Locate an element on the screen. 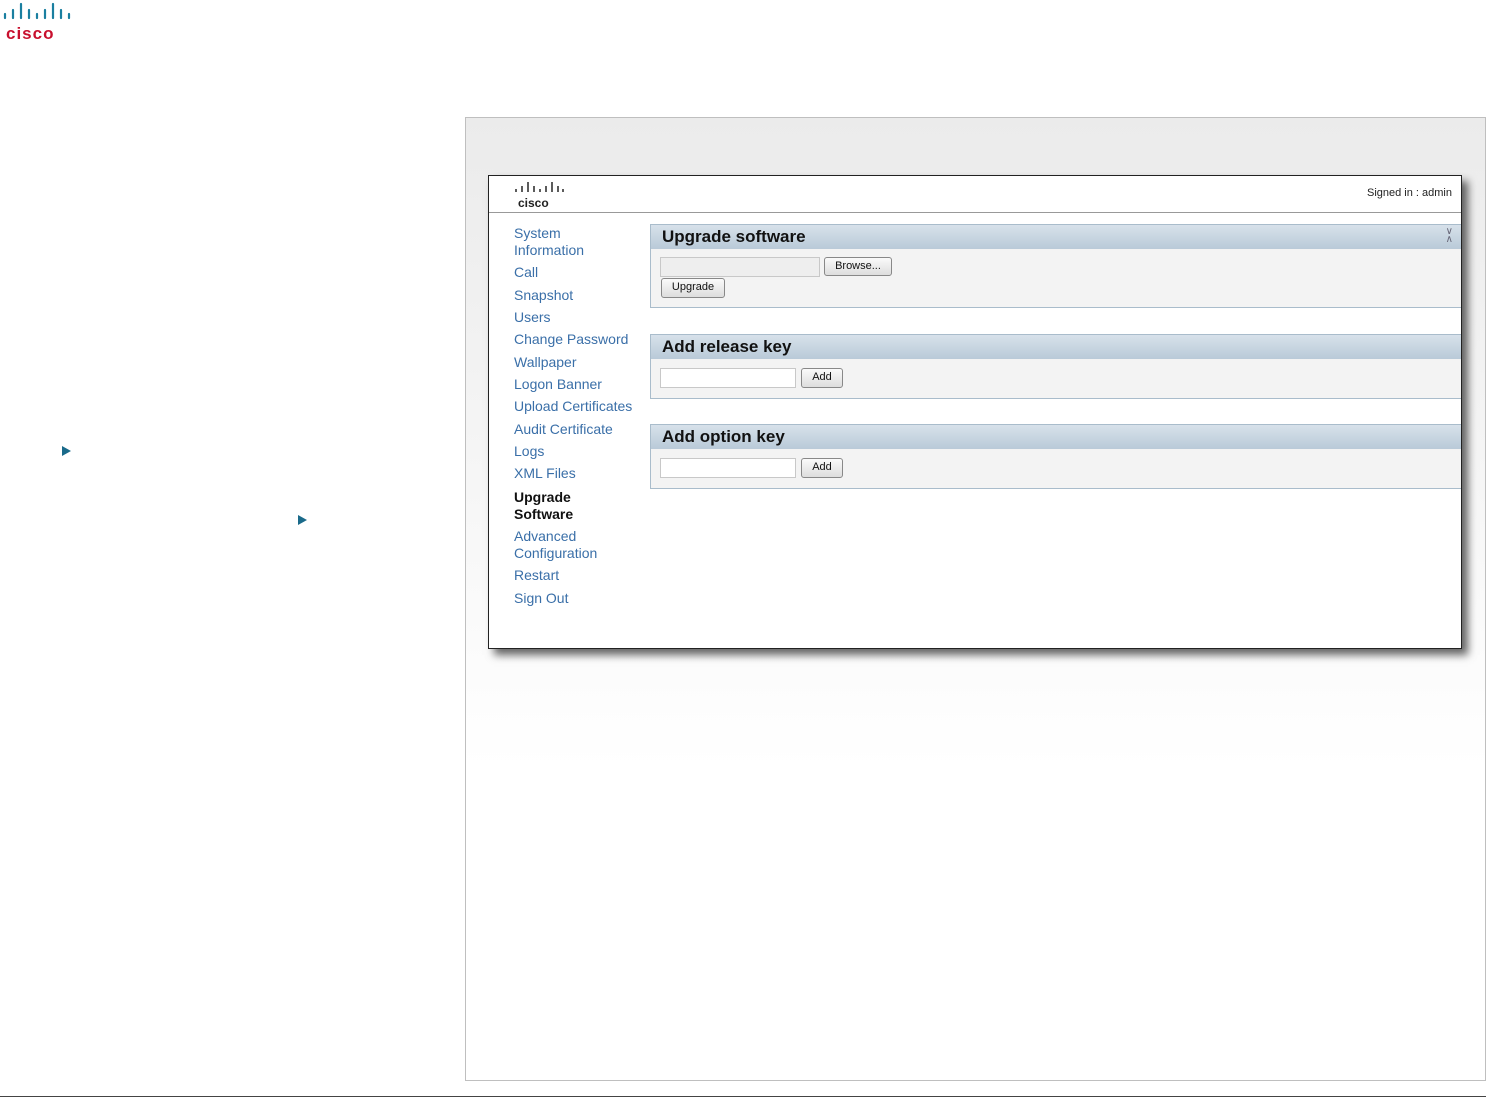 The width and height of the screenshot is (1486, 1098). nav-wallpaper: Wallpaper is located at coordinates (579, 362).